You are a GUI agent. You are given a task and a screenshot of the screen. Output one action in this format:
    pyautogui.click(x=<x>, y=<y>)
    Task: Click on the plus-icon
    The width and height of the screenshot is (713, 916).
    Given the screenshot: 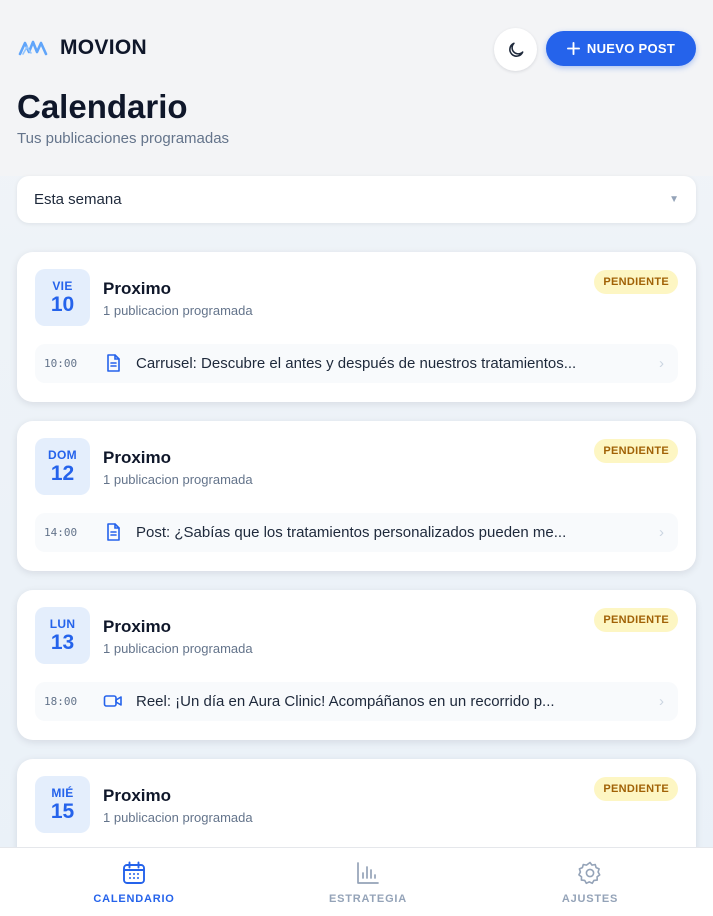 What is the action you would take?
    pyautogui.click(x=573, y=48)
    